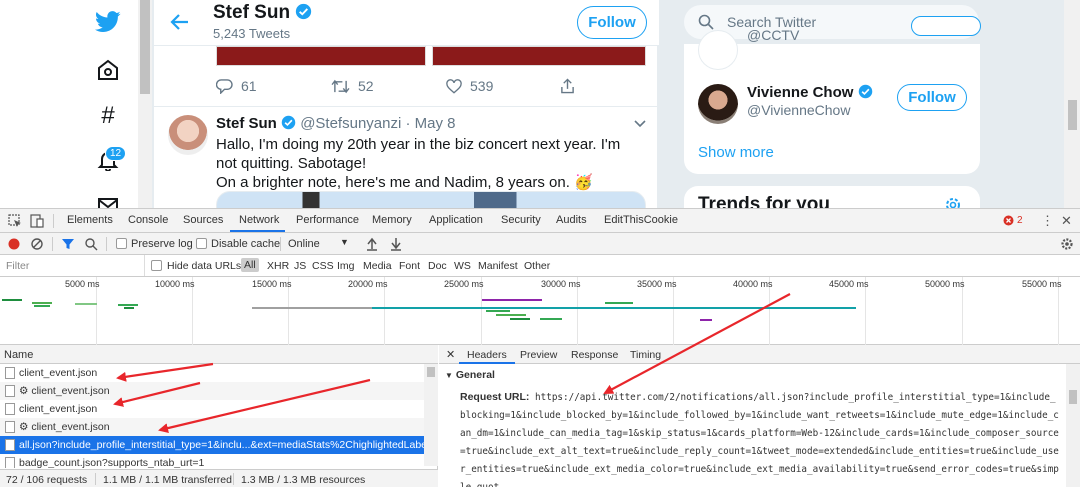 The width and height of the screenshot is (1080, 487). I want to click on request-name: badge_count.json?supports_ntab_urt=1, so click(112, 462).